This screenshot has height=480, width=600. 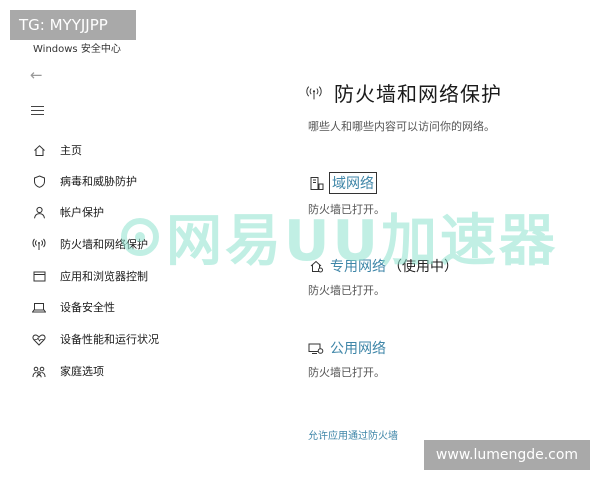 I want to click on sidebar-item-firewall: 防火墙和网络保护, so click(x=151, y=244).